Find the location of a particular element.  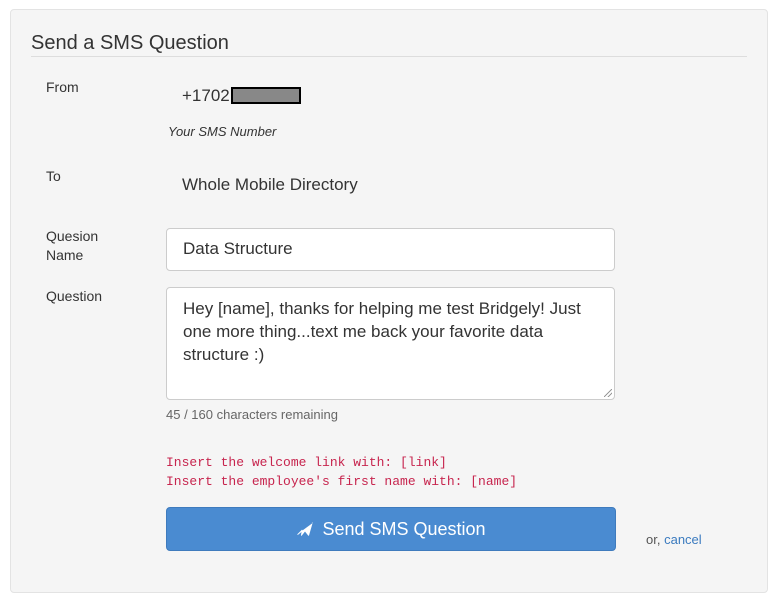

question-name-label-line1: Quesion is located at coordinates (72, 236).